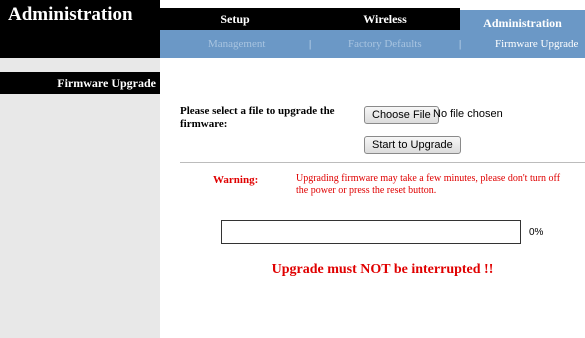 This screenshot has width=585, height=338. What do you see at coordinates (70, 14) in the screenshot?
I see `page-title: Administration` at bounding box center [70, 14].